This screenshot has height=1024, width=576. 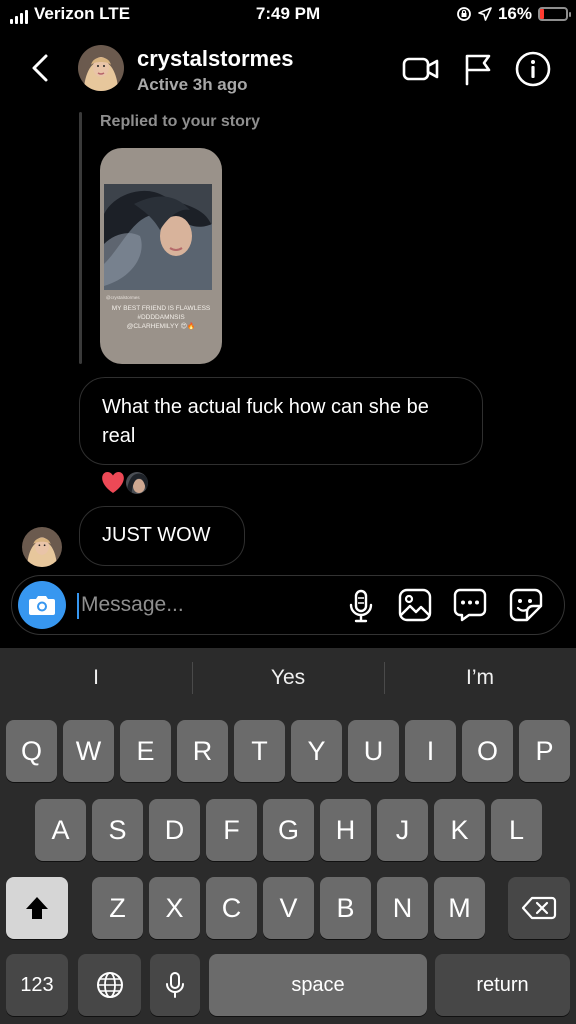 What do you see at coordinates (345, 830) in the screenshot?
I see `key-h: H` at bounding box center [345, 830].